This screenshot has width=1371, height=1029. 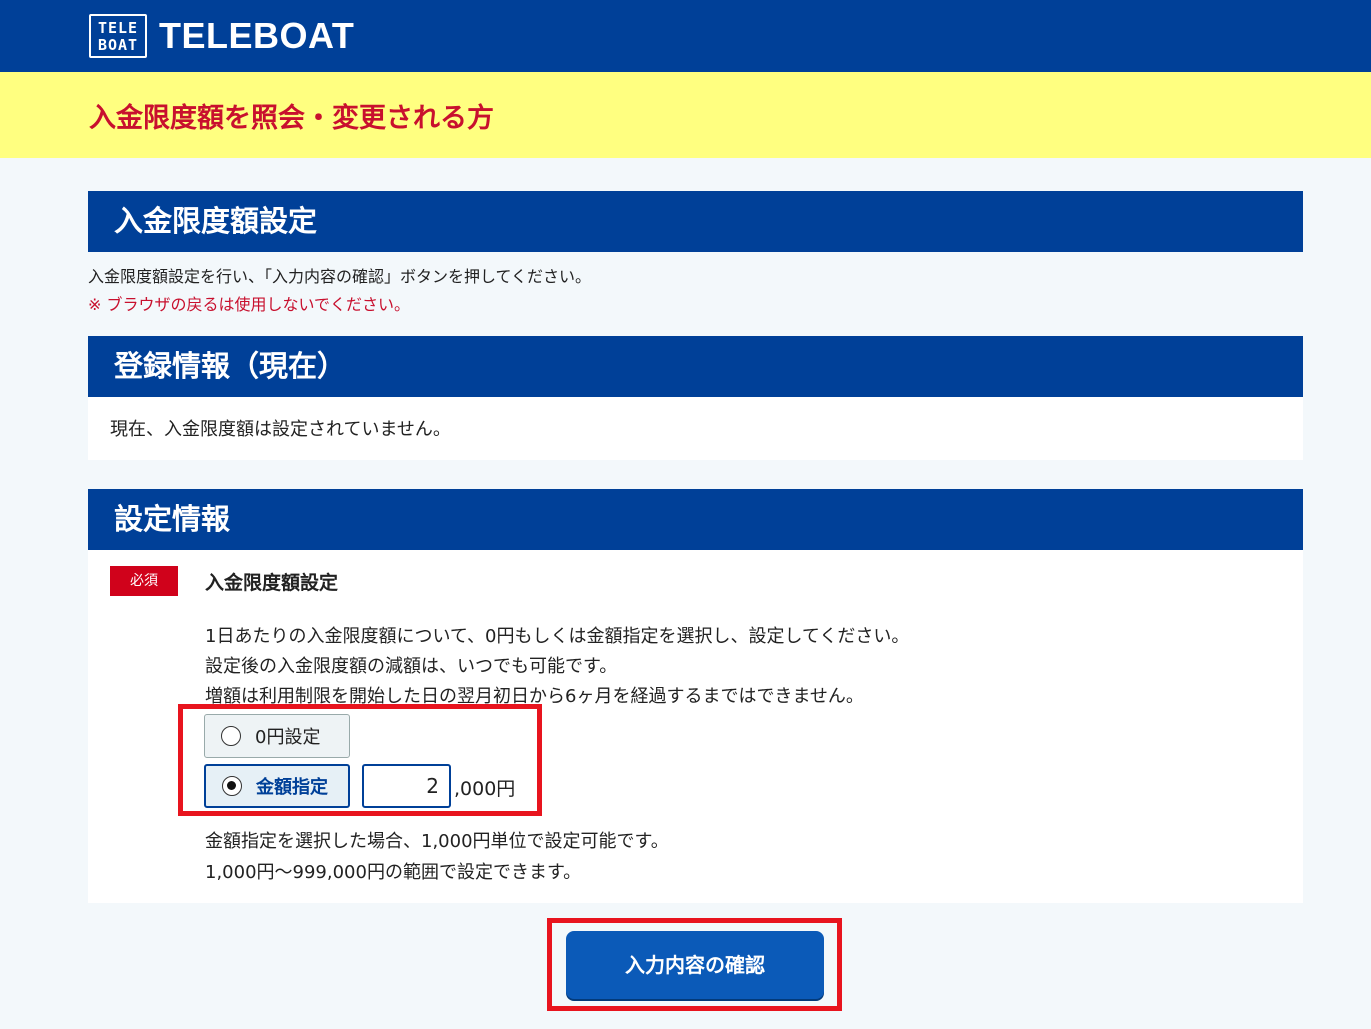 What do you see at coordinates (291, 118) in the screenshot?
I see `page-title: 入金限度額を照会・変更される方` at bounding box center [291, 118].